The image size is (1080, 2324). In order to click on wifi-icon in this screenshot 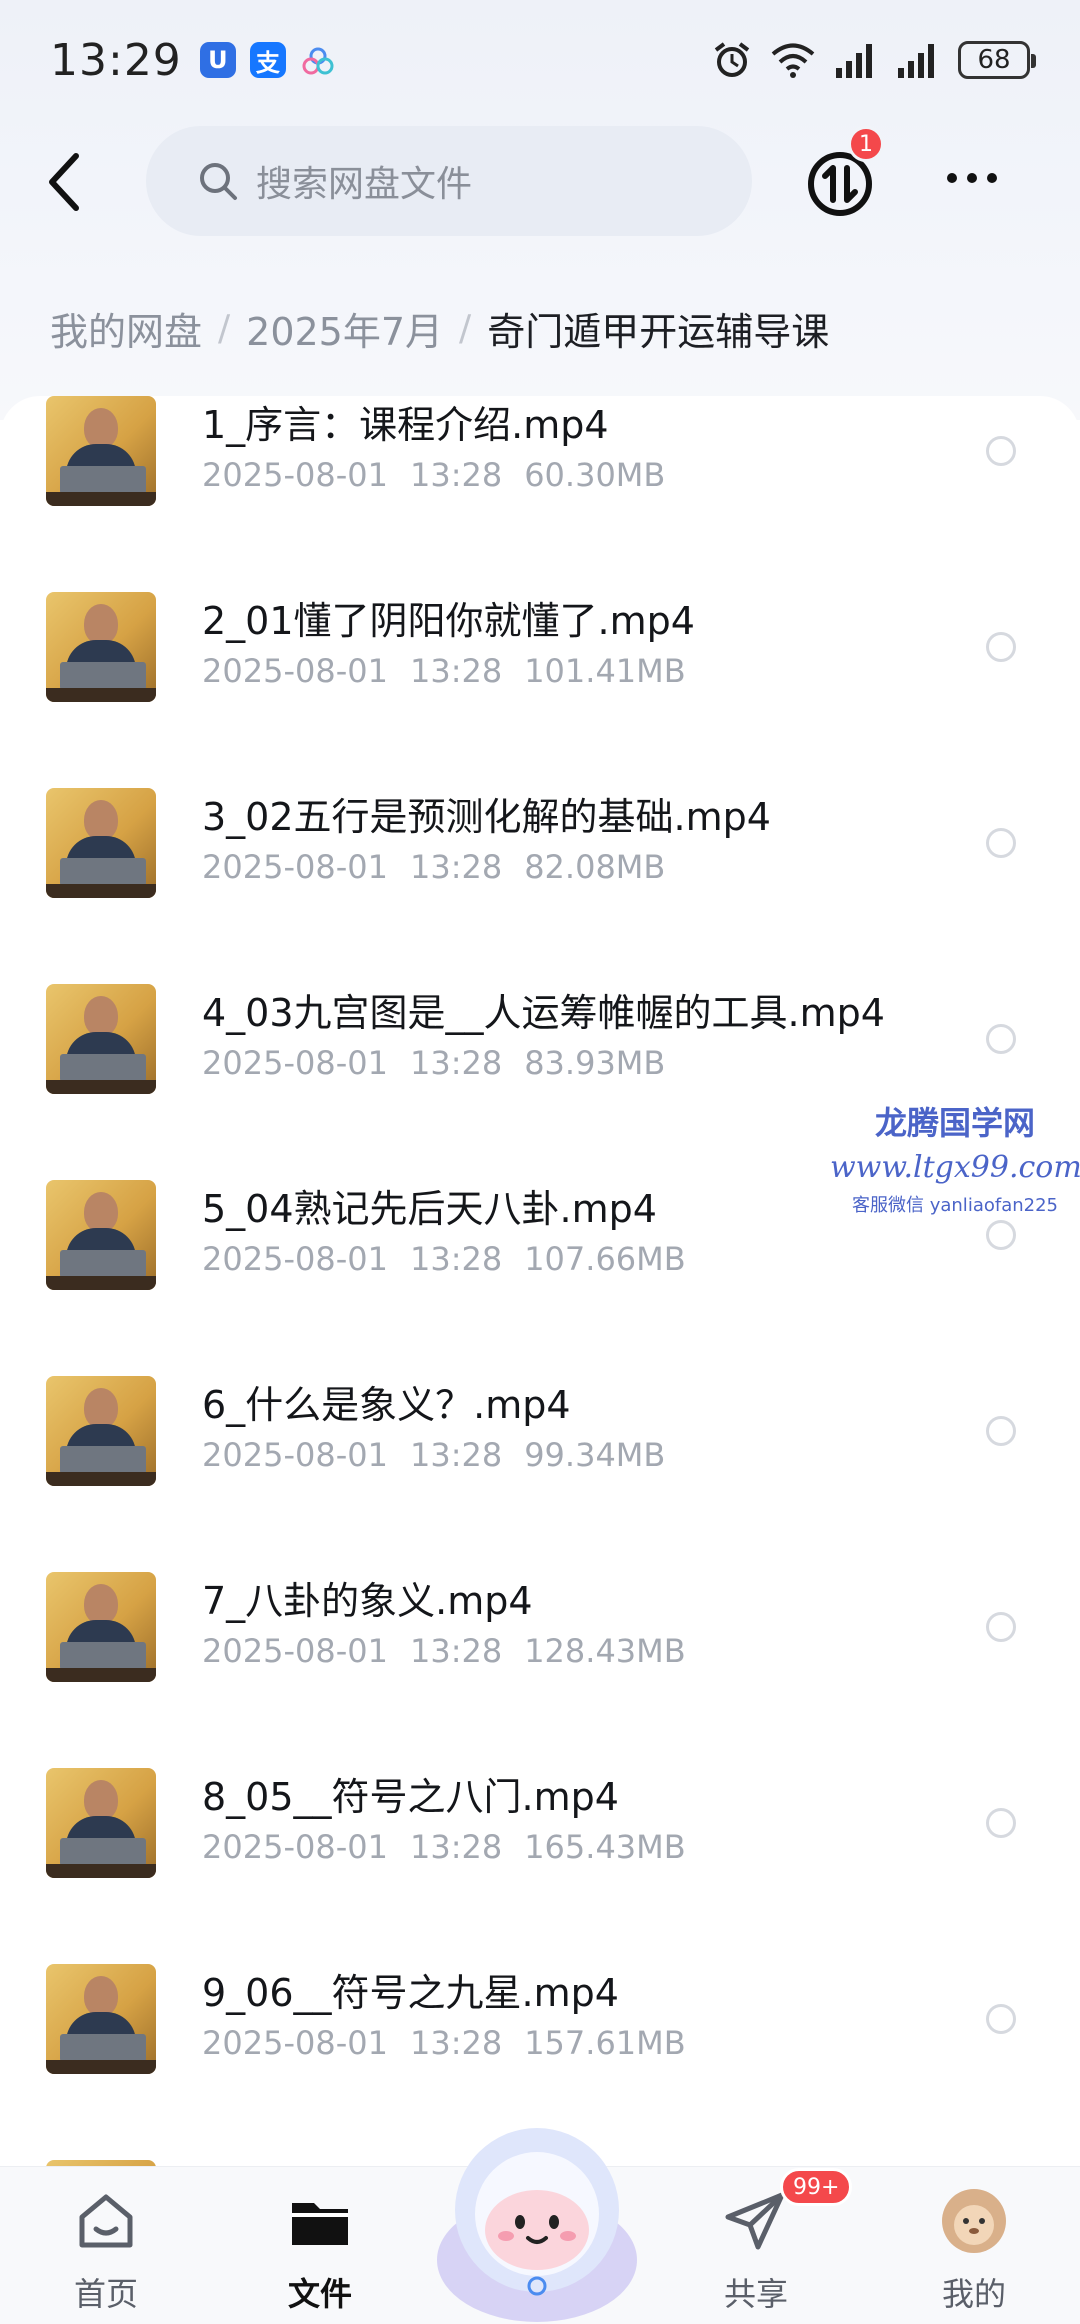, I will do `click(793, 60)`.